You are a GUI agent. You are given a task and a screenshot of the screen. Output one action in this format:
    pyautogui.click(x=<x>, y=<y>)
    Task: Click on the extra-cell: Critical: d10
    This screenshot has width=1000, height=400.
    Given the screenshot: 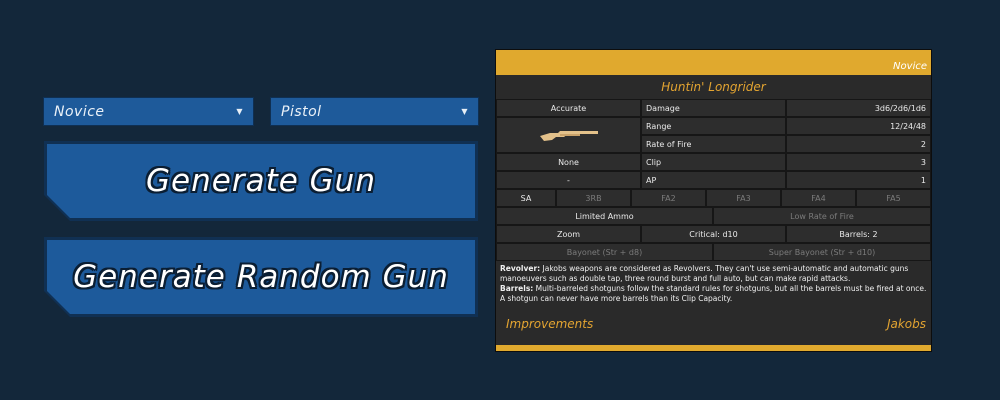 What is the action you would take?
    pyautogui.click(x=713, y=234)
    